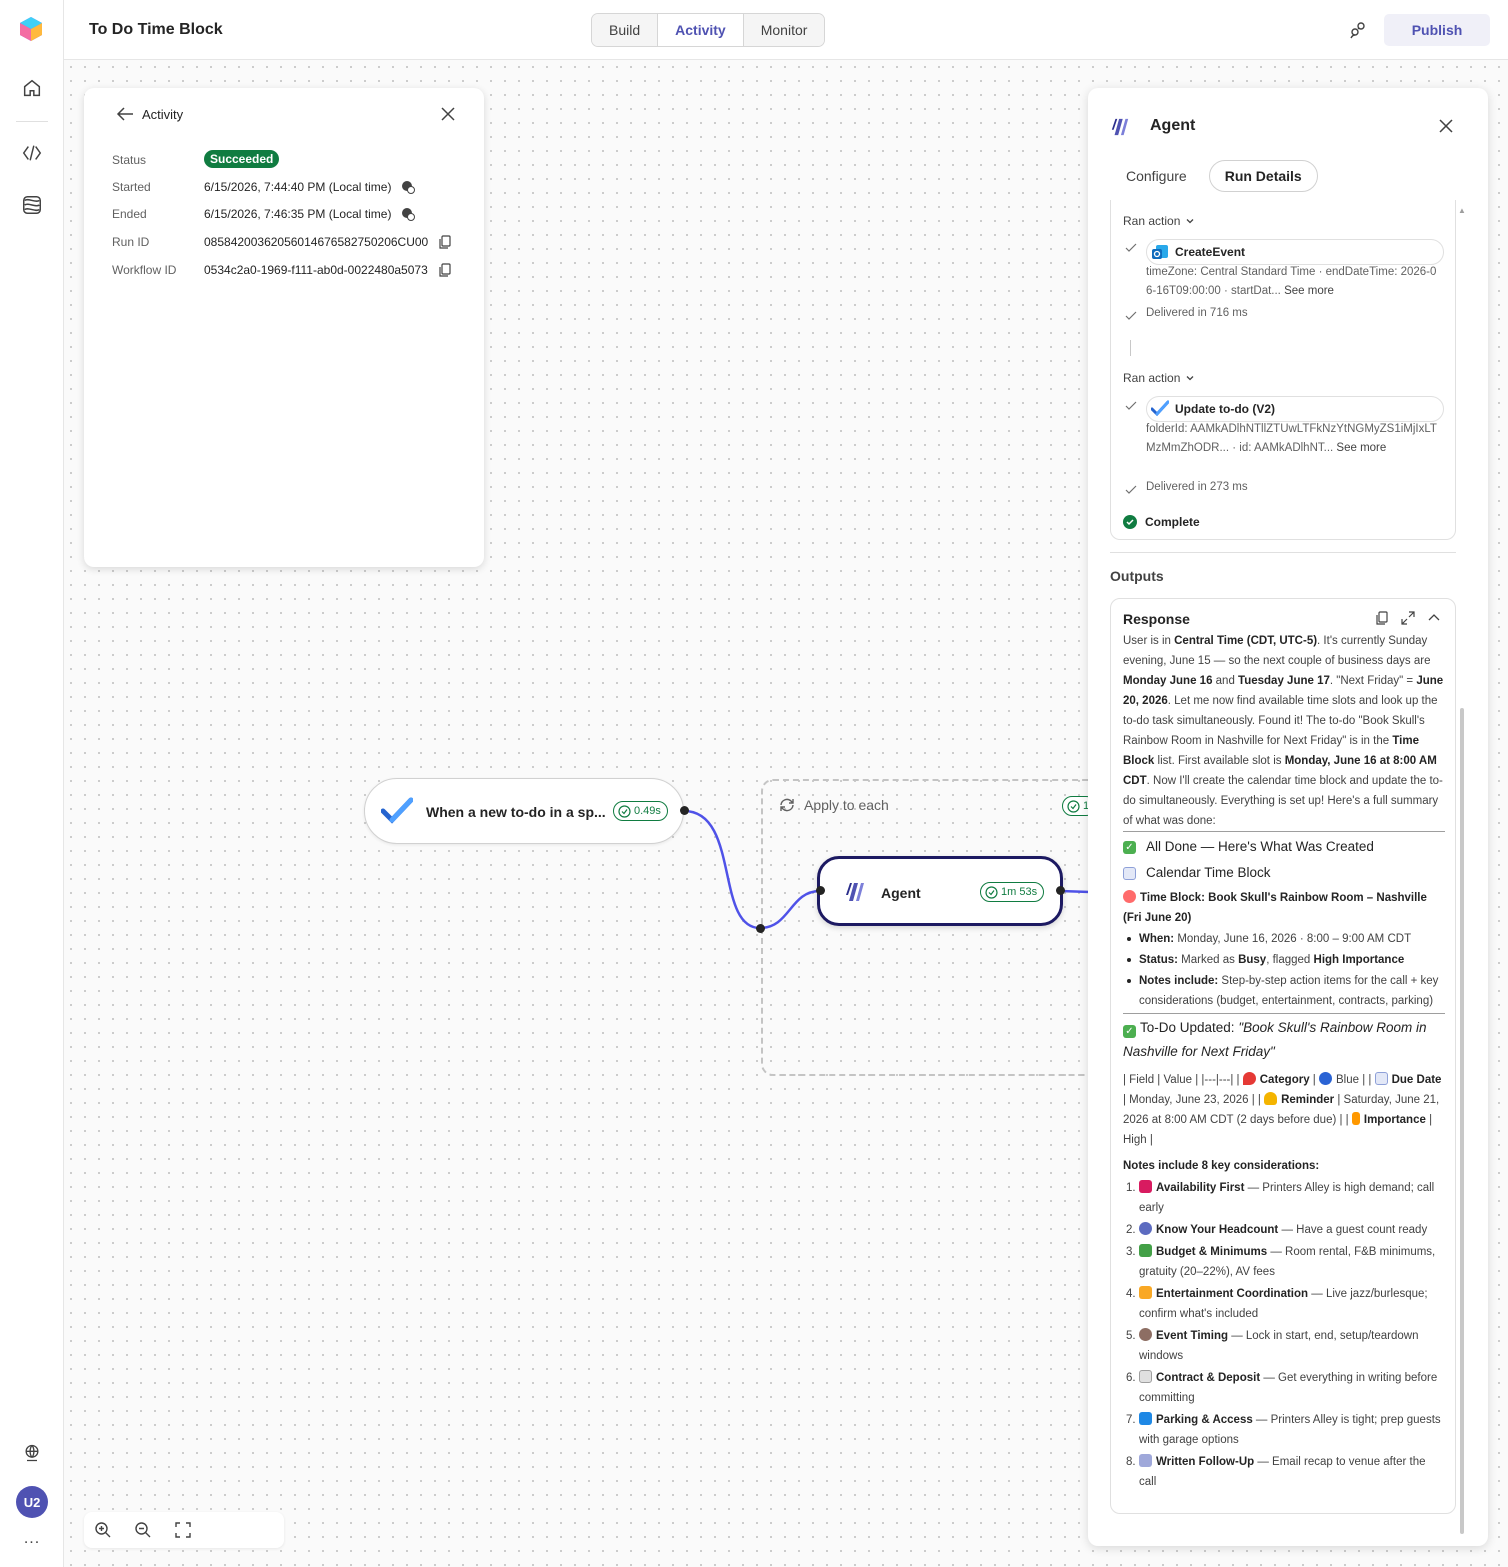  I want to click on agent-node: Agent 1m 53s, so click(940, 891).